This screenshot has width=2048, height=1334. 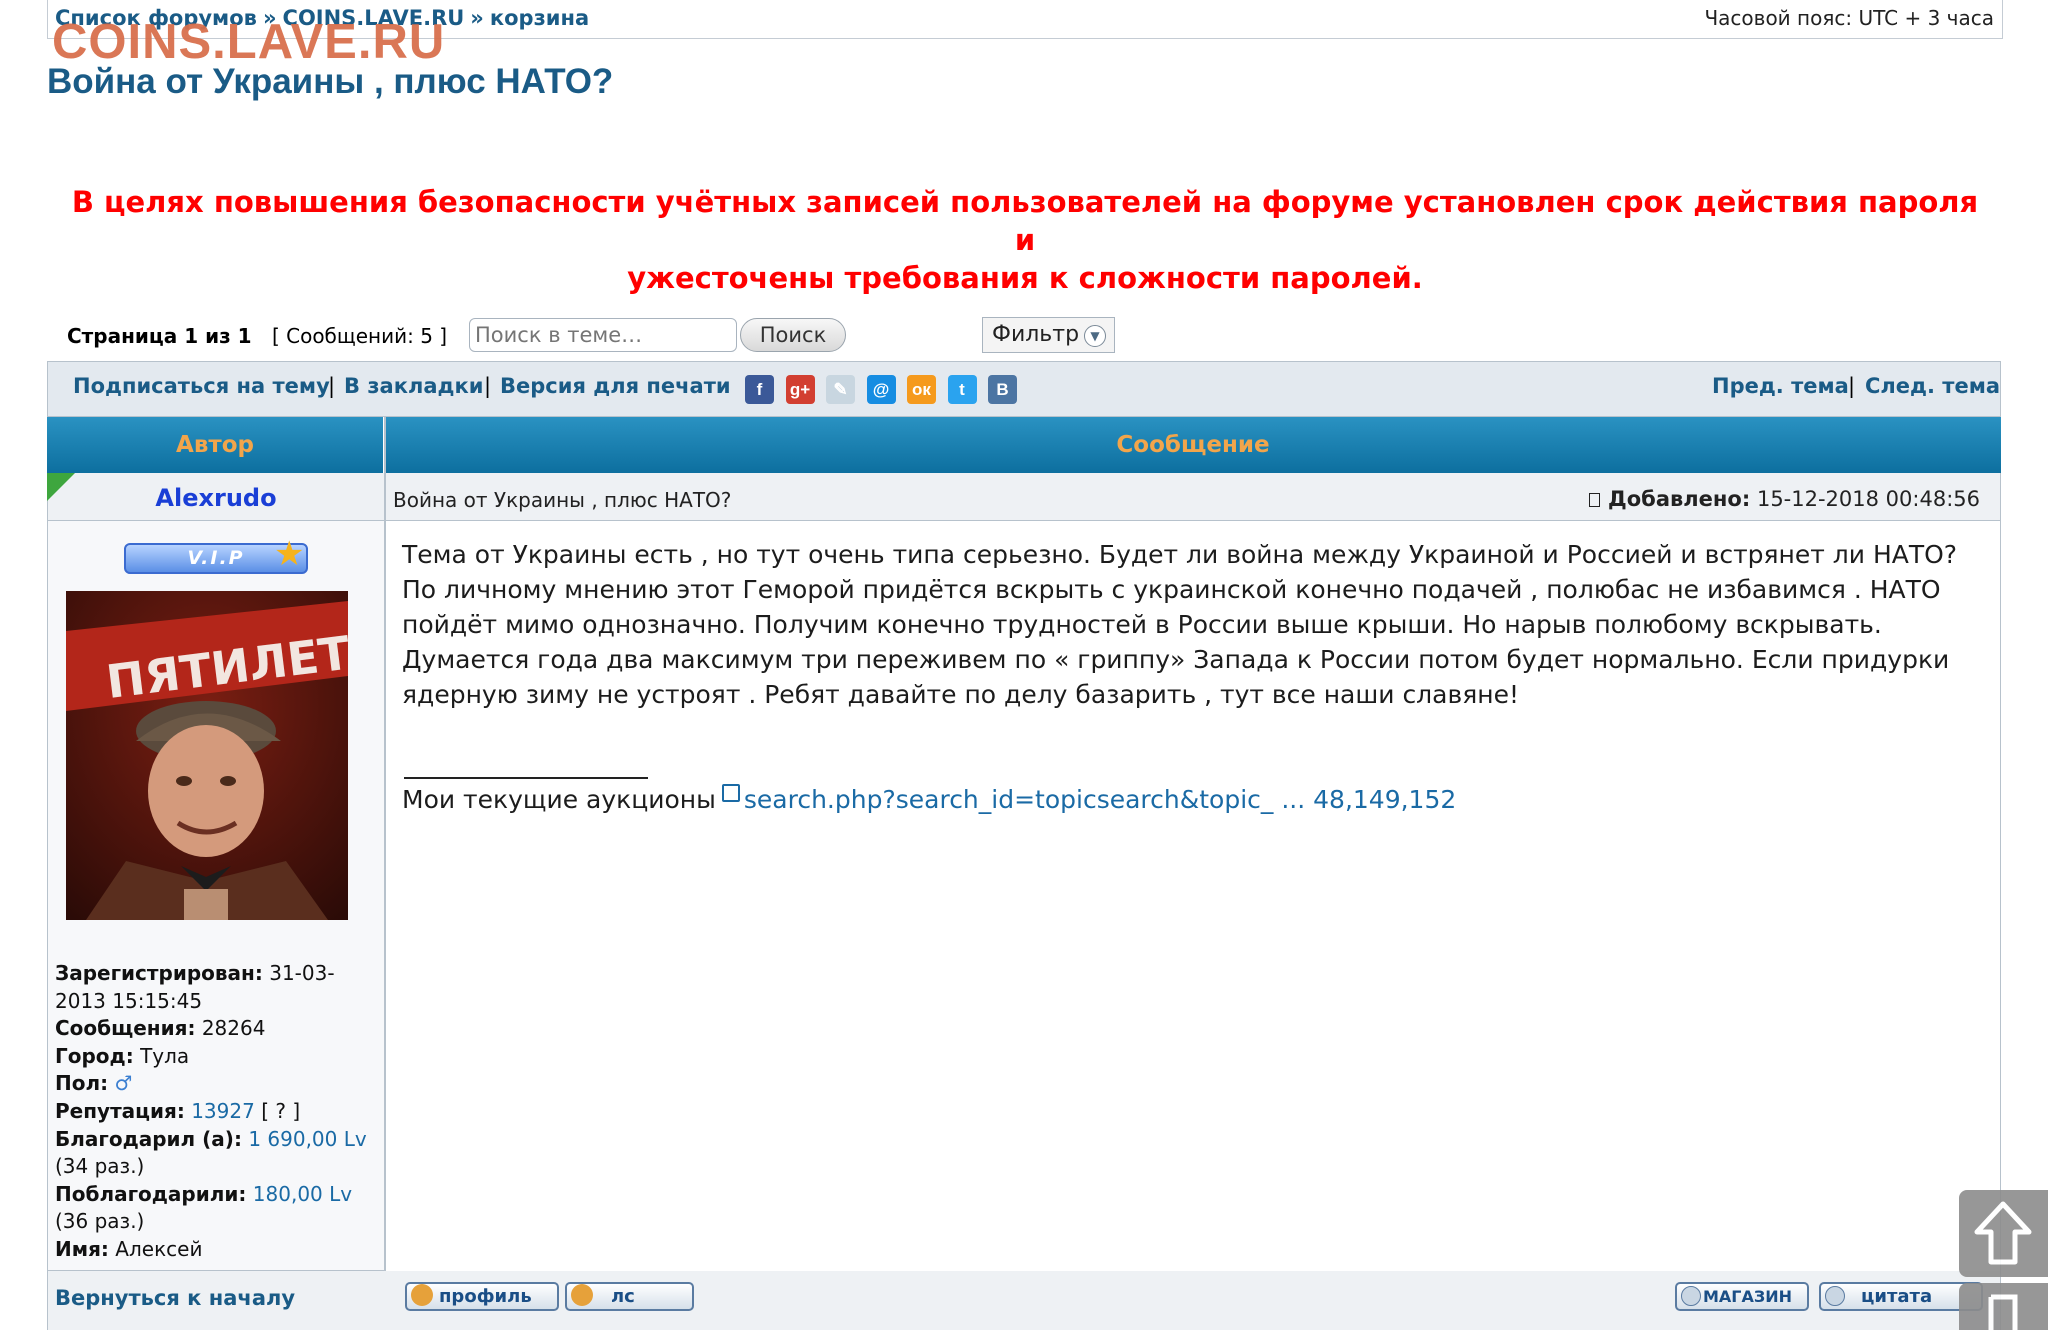 What do you see at coordinates (148, 1138) in the screenshot?
I see `thanked-label: Благодарил (а):` at bounding box center [148, 1138].